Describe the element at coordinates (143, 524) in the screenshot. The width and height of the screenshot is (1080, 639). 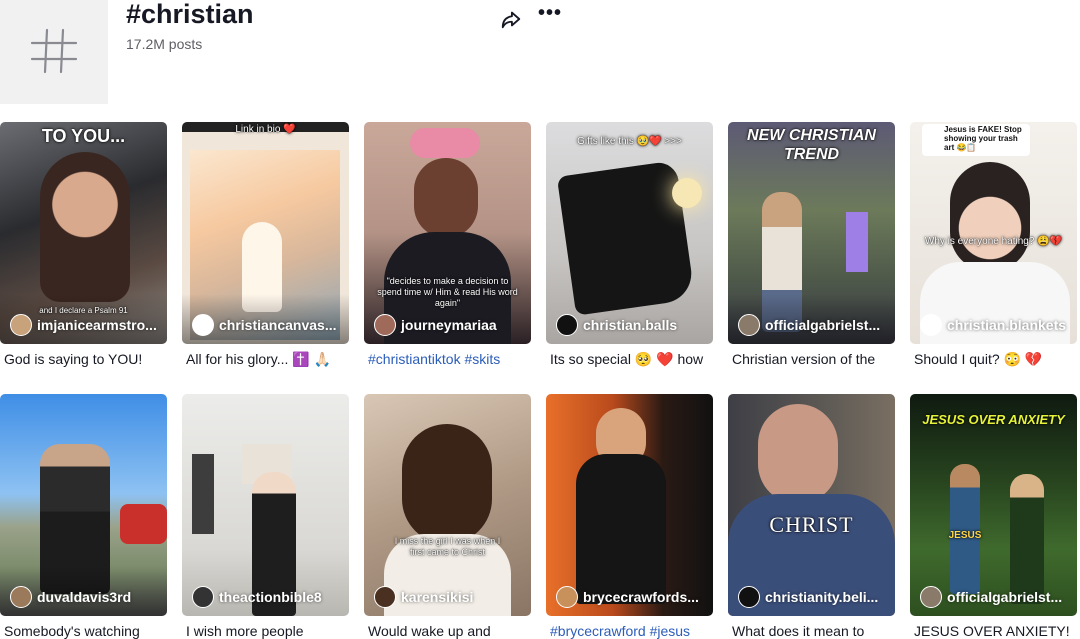
I see `red-car` at that location.